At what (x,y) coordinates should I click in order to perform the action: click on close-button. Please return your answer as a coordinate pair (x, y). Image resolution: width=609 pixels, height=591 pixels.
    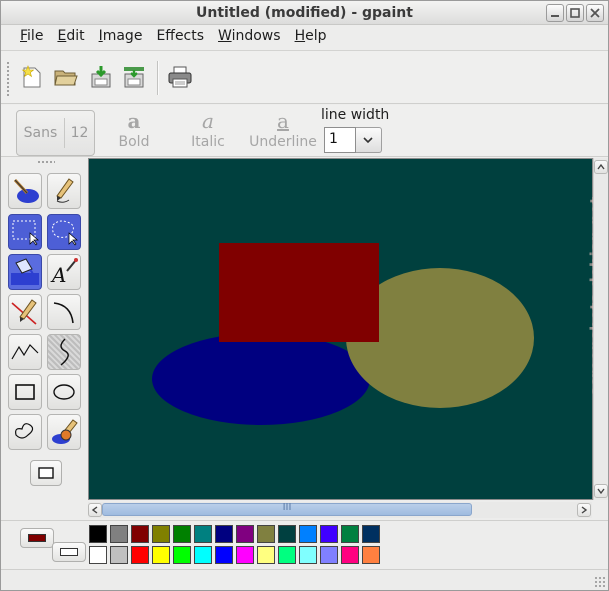
    Looking at the image, I should click on (595, 13).